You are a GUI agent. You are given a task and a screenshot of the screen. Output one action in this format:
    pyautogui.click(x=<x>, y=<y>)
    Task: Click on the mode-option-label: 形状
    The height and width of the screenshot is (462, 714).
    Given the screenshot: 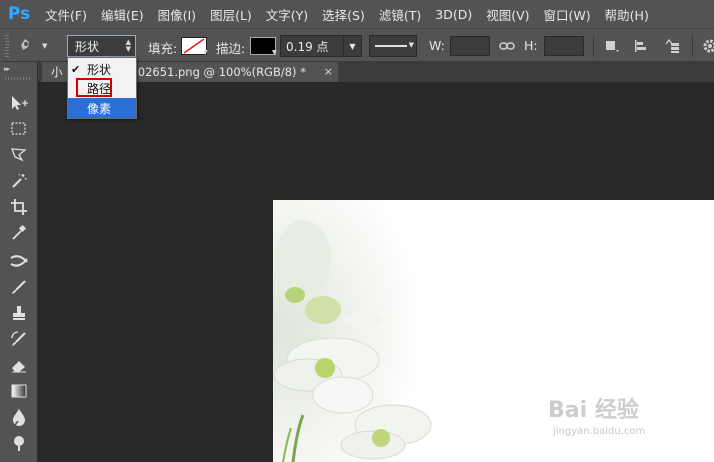 What is the action you would take?
    pyautogui.click(x=99, y=69)
    